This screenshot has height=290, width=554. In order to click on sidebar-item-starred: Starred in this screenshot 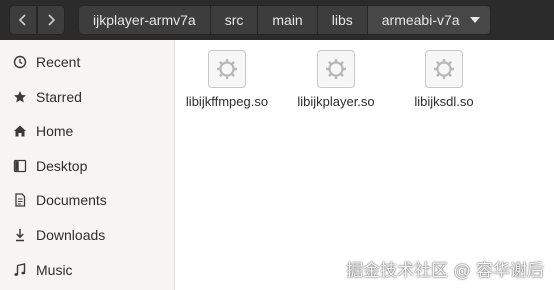, I will do `click(87, 97)`.